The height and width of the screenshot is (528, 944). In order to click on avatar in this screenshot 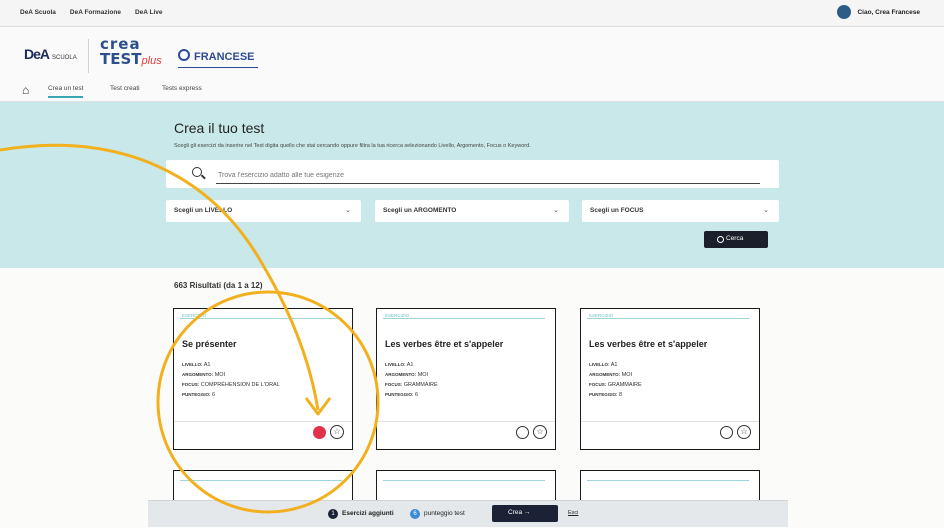, I will do `click(844, 12)`.